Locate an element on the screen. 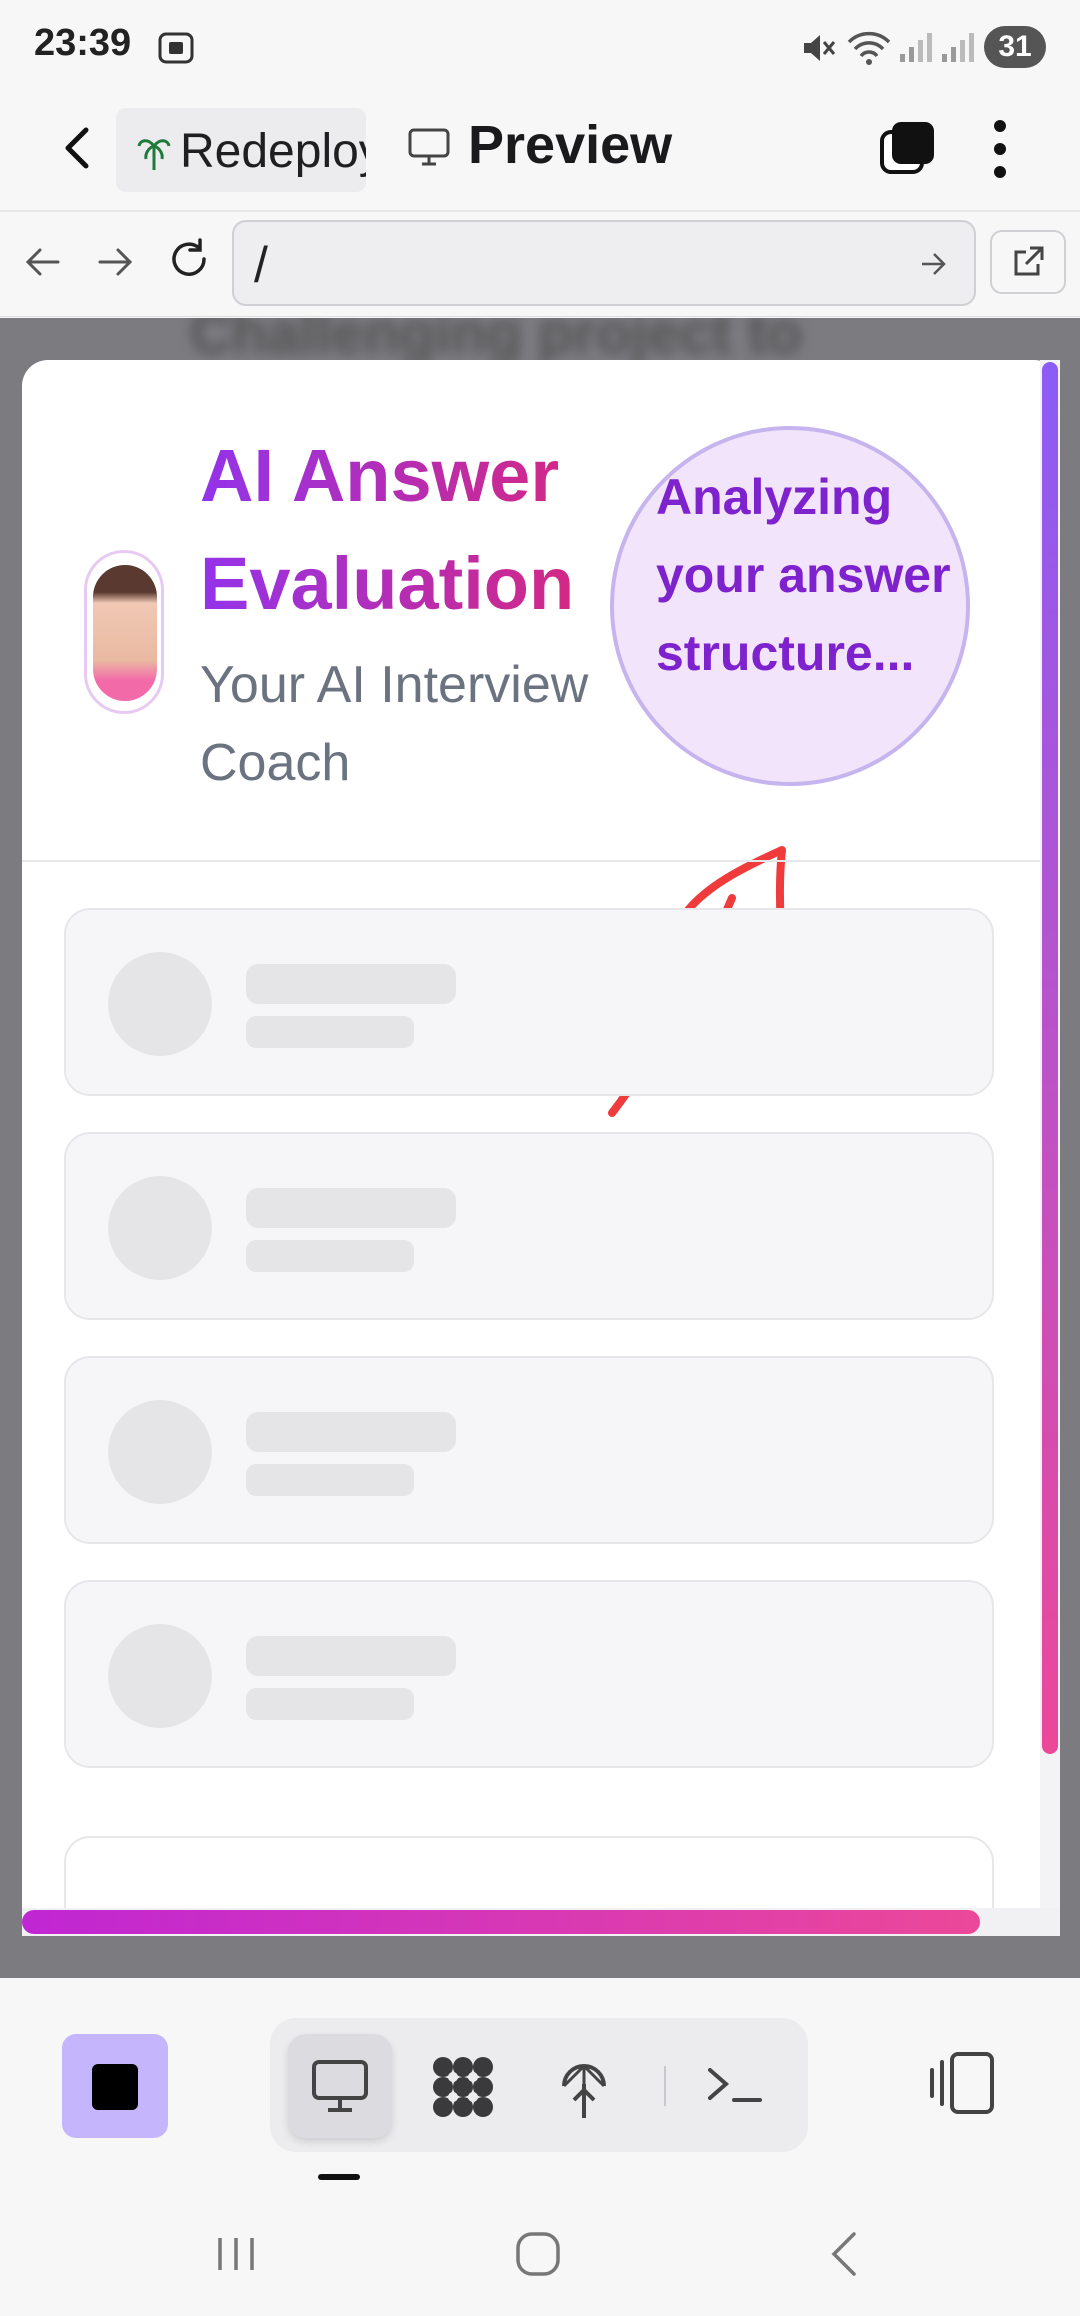 Image resolution: width=1080 pixels, height=2316 pixels. system-nav-bar is located at coordinates (540, 2253).